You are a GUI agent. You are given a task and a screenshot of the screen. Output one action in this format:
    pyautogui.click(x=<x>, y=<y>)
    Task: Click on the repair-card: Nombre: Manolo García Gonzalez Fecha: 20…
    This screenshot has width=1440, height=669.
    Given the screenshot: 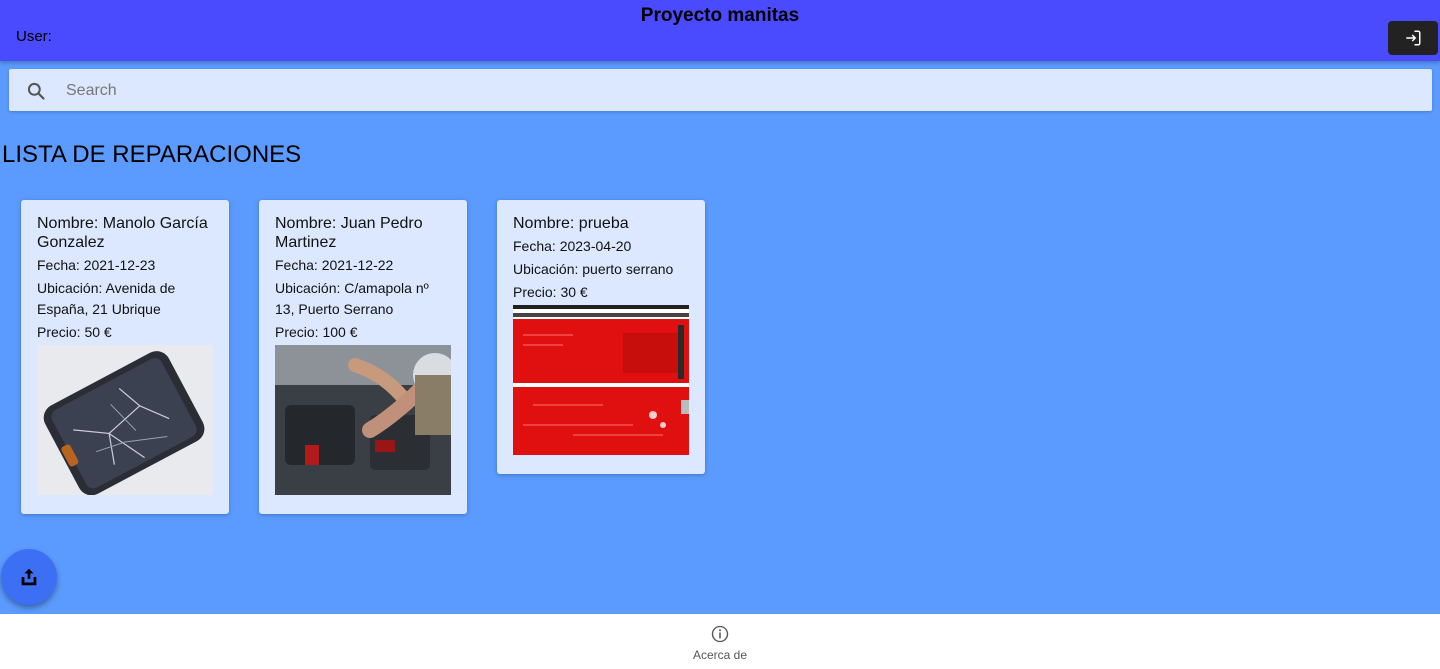 What is the action you would take?
    pyautogui.click(x=125, y=357)
    